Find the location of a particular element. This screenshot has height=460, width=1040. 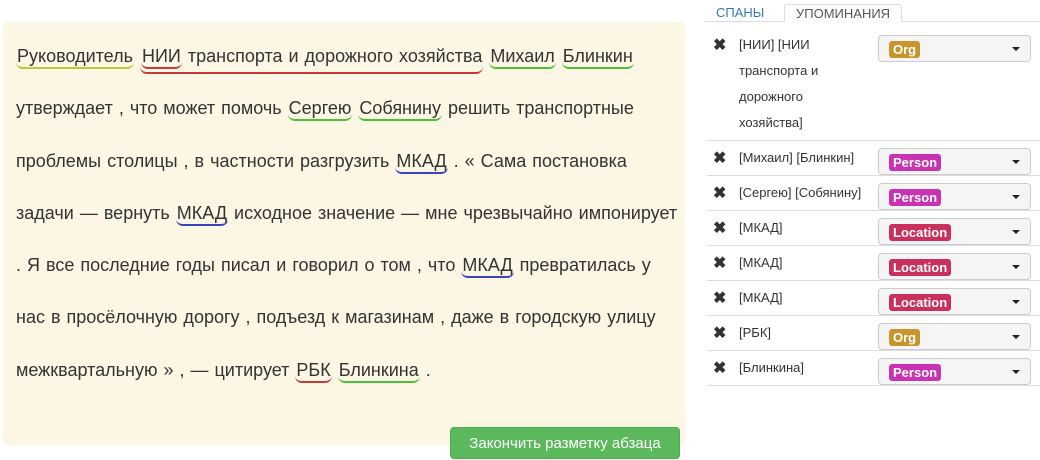

title-span: Руководитель is located at coordinates (75, 57).